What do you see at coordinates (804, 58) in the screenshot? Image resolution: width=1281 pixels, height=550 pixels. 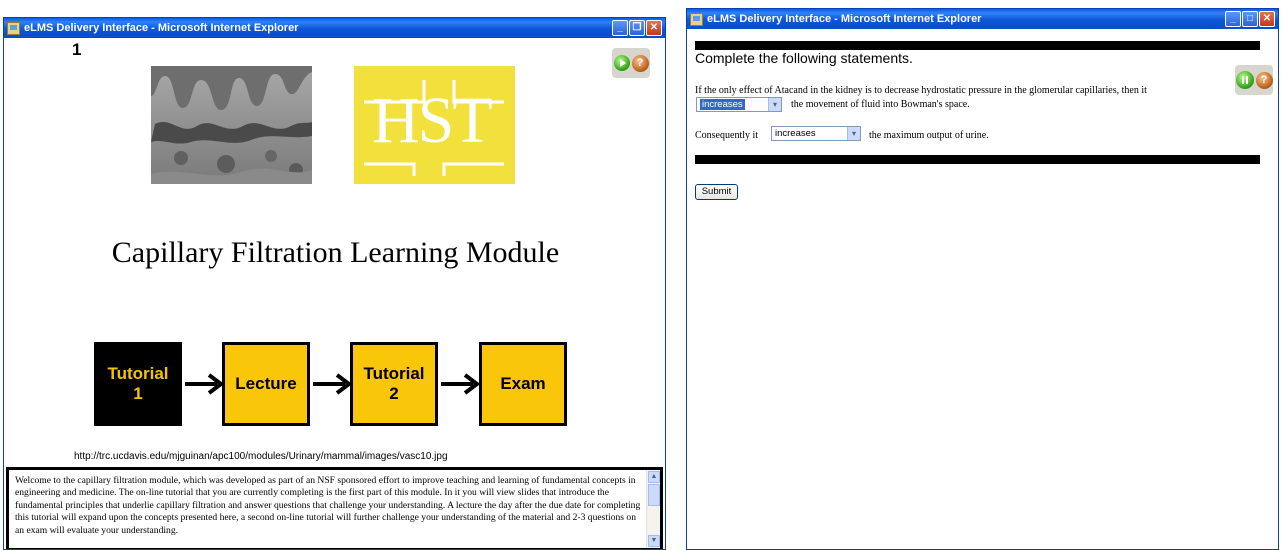 I see `question-heading: Complete the following statements.` at bounding box center [804, 58].